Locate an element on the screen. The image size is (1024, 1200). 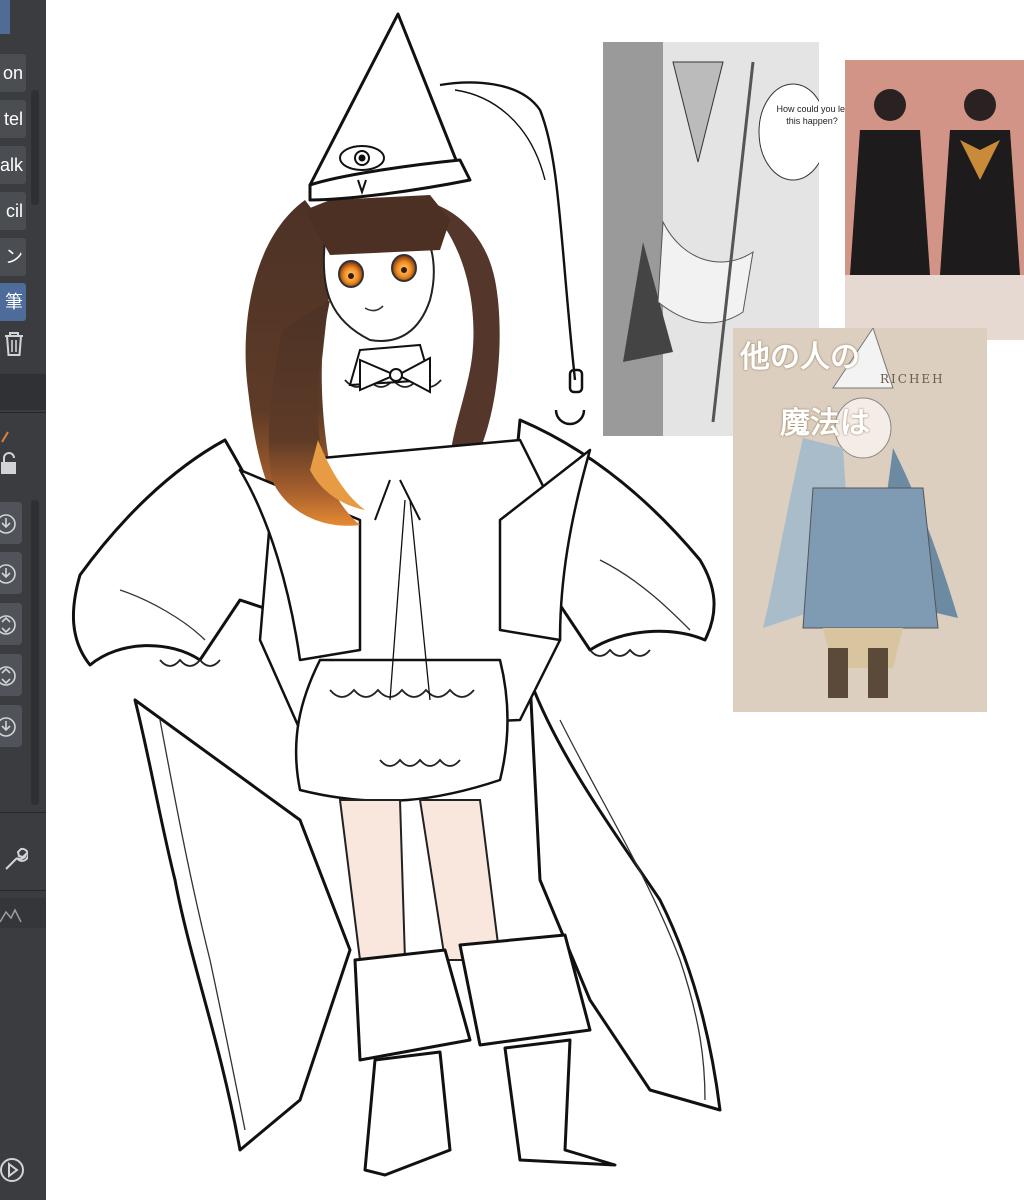
face is located at coordinates (377, 268).